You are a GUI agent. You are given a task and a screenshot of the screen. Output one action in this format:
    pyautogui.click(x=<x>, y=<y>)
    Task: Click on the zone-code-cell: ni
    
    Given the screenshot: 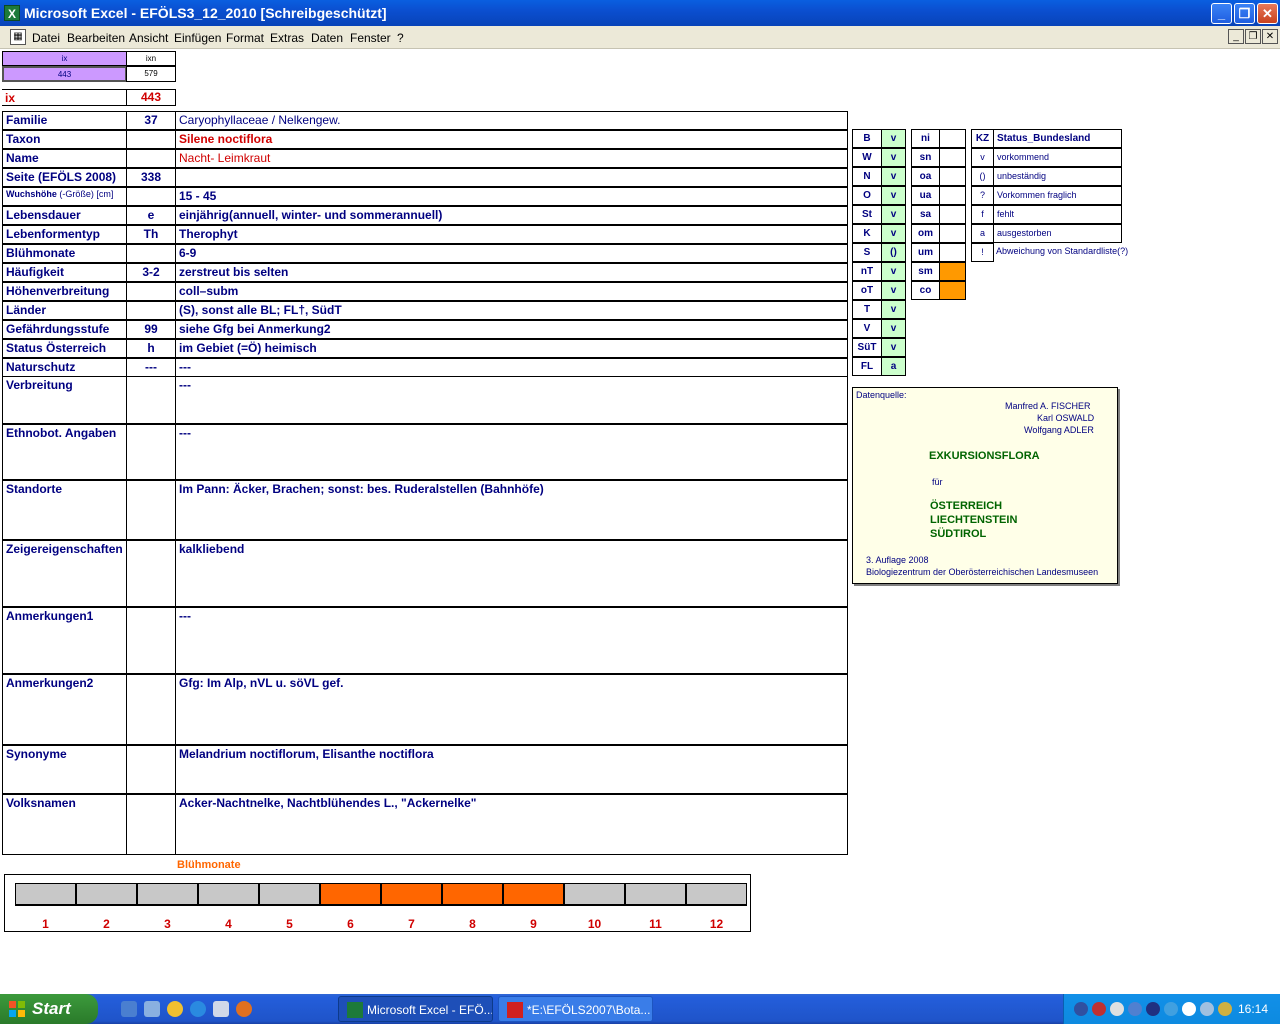 What is the action you would take?
    pyautogui.click(x=925, y=138)
    